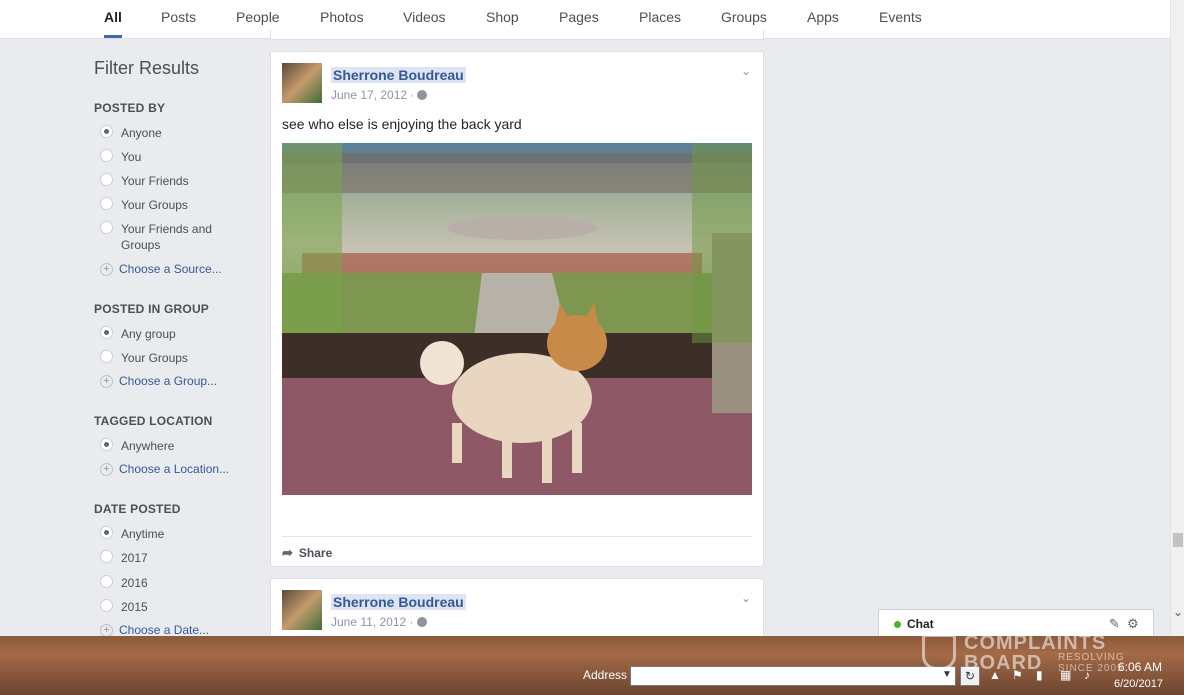 Image resolution: width=1184 pixels, height=695 pixels. I want to click on radio-posted-by-friends: Your Friends, so click(144, 181).